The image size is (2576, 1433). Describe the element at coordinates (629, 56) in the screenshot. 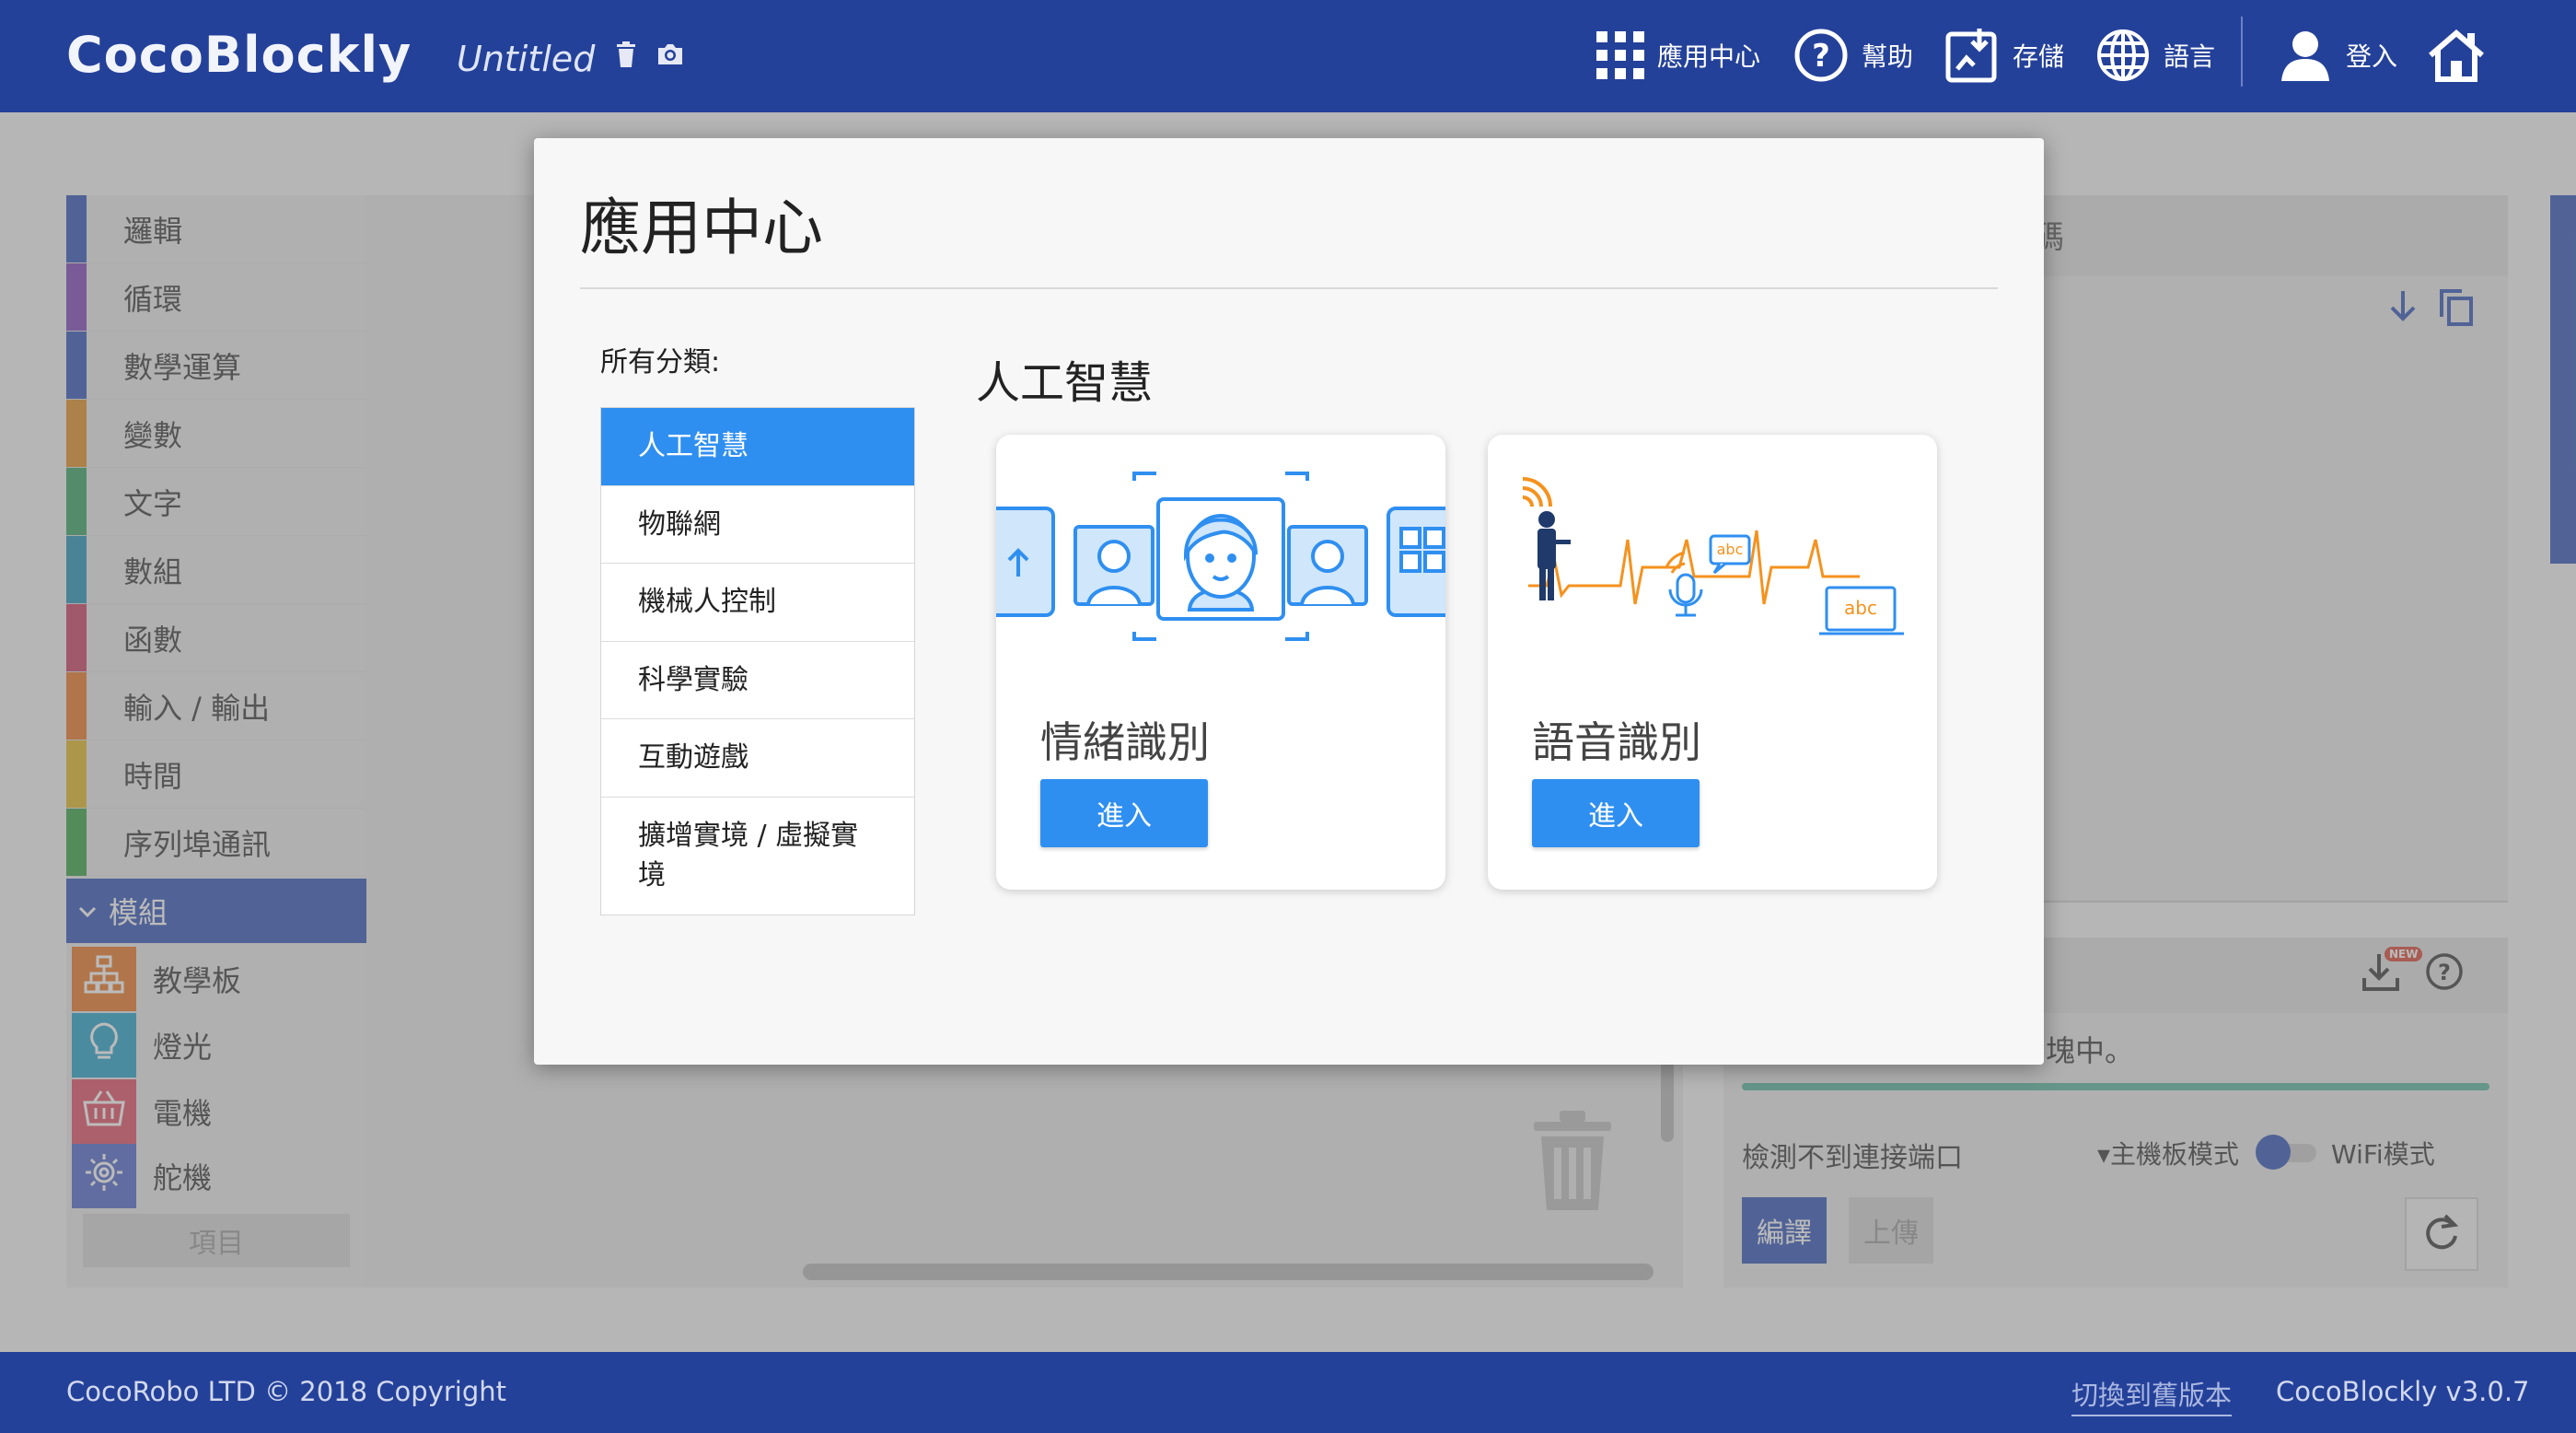

I see `delete-project-icon` at that location.